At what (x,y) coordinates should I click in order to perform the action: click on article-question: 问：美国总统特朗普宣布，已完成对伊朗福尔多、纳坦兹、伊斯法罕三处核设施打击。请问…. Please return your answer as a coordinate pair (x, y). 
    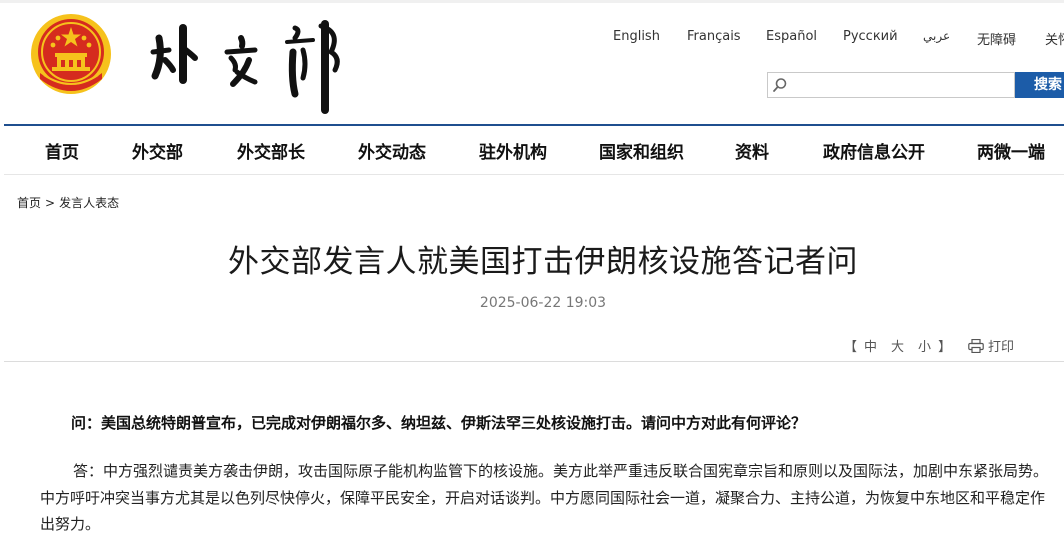
    Looking at the image, I should click on (439, 423).